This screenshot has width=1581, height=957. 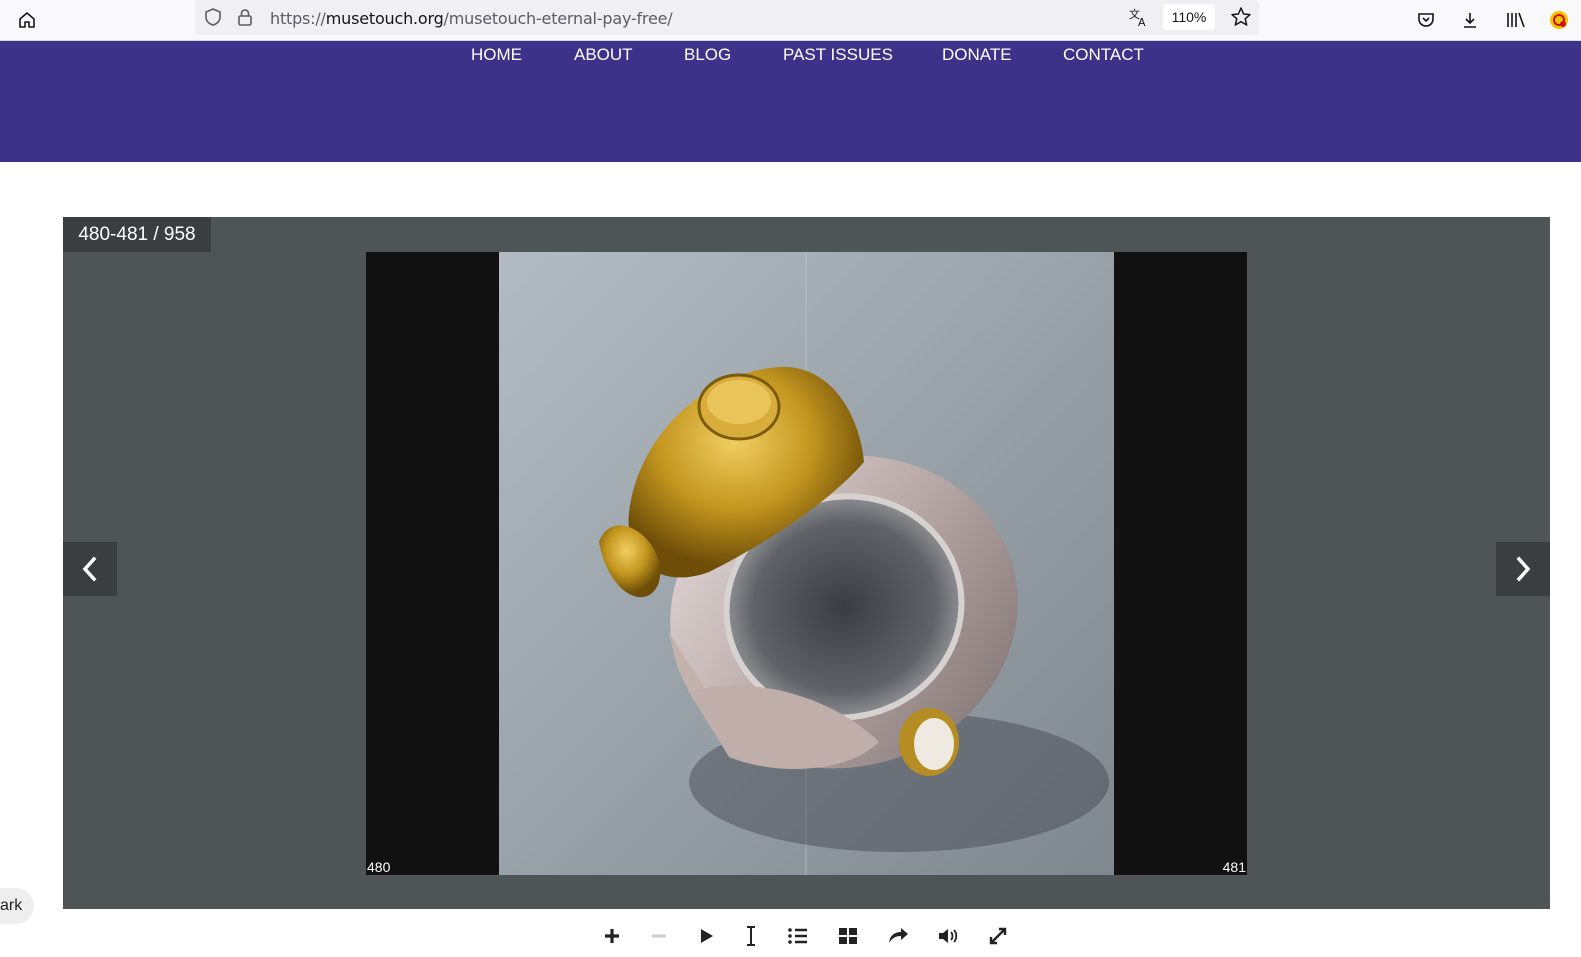 I want to click on next-page-button, so click(x=1523, y=569).